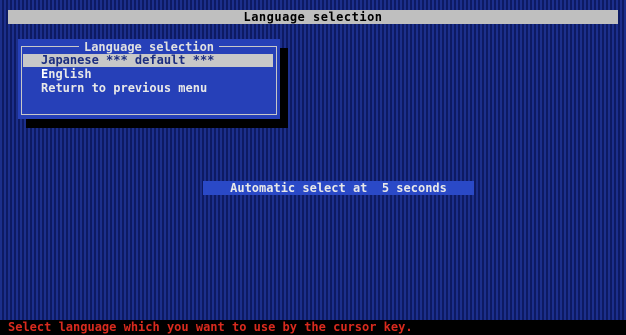 The image size is (626, 335). What do you see at coordinates (124, 88) in the screenshot?
I see `menu-item-label: Return to previous menu` at bounding box center [124, 88].